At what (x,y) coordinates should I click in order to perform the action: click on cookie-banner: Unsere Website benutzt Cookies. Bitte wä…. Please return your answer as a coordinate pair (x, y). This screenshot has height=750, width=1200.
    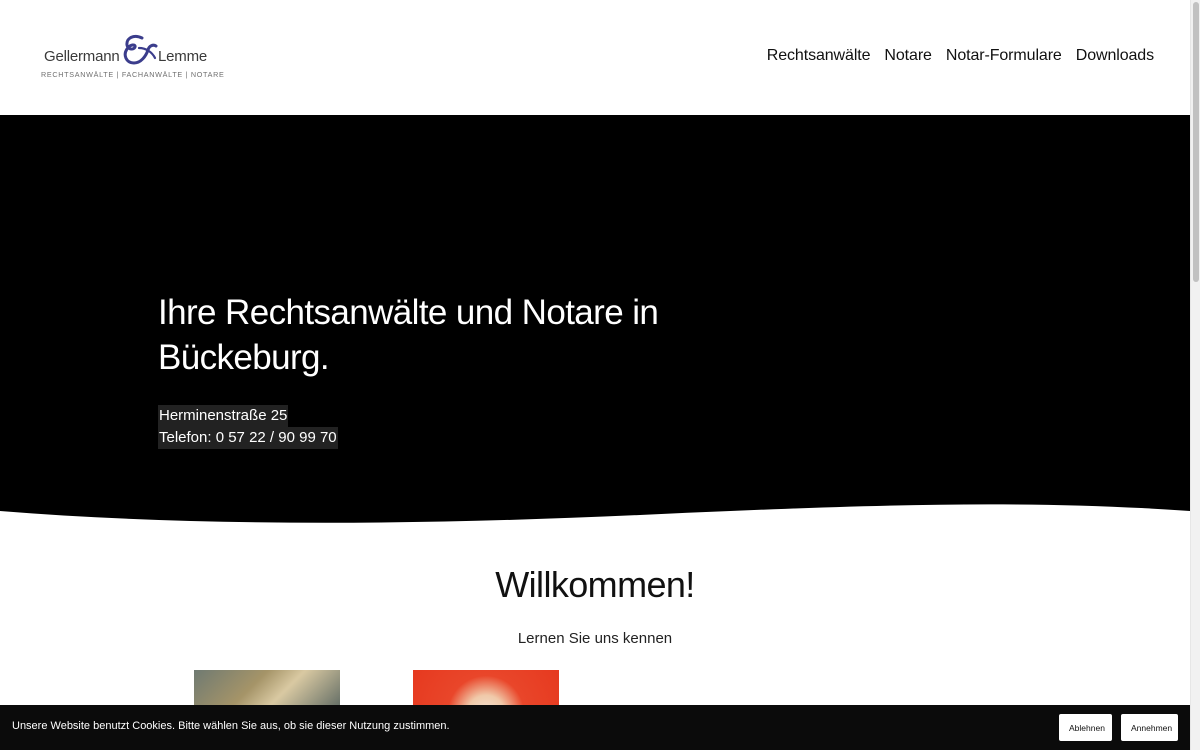
    Looking at the image, I should click on (595, 727).